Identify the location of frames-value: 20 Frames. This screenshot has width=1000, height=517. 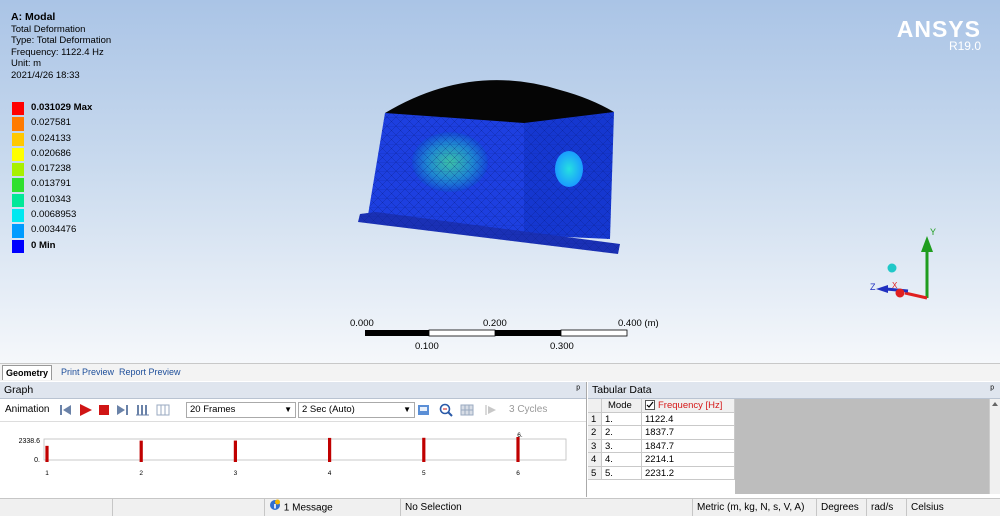
(213, 409).